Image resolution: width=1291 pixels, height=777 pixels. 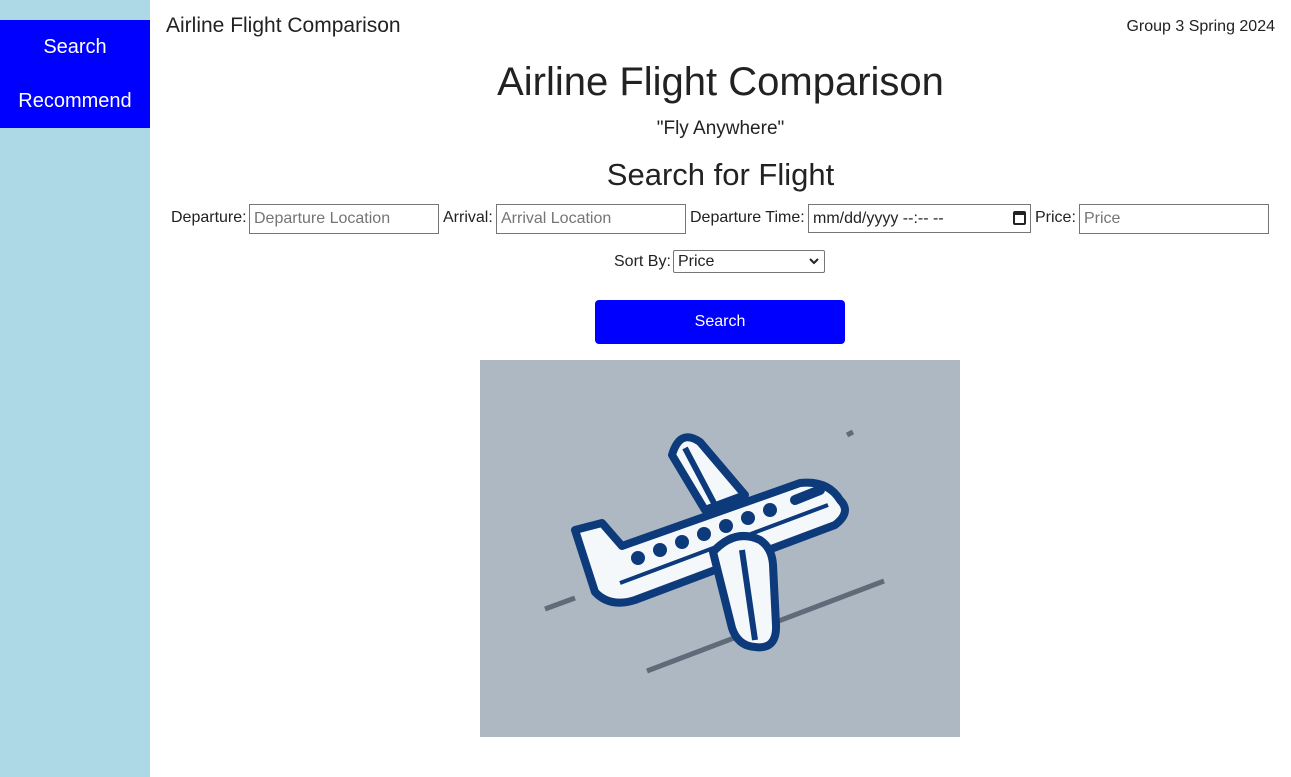 What do you see at coordinates (696, 261) in the screenshot?
I see `sort-by-selected: Price` at bounding box center [696, 261].